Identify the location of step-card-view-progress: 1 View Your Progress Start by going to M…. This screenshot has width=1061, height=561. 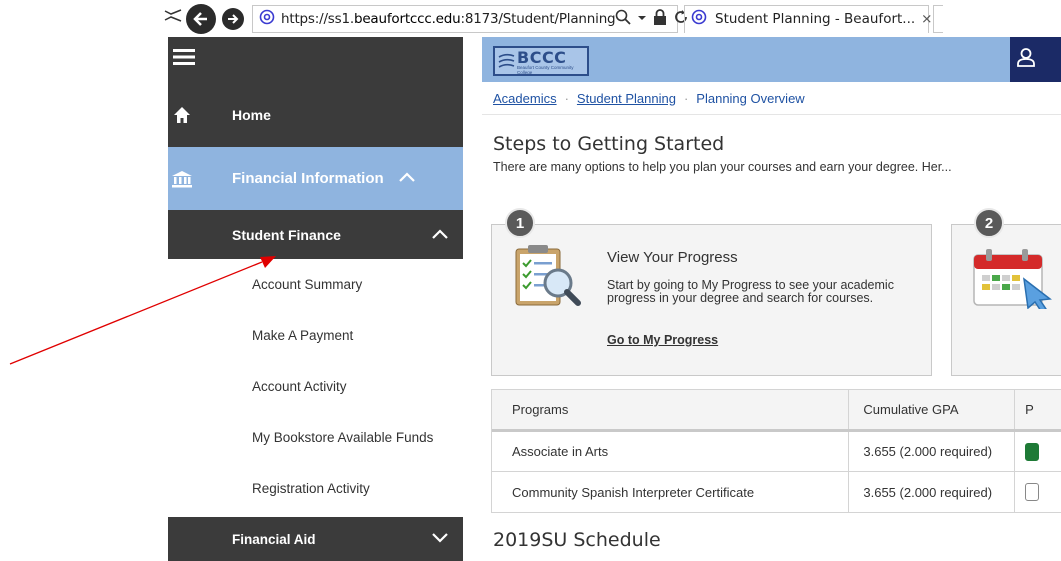
(711, 292).